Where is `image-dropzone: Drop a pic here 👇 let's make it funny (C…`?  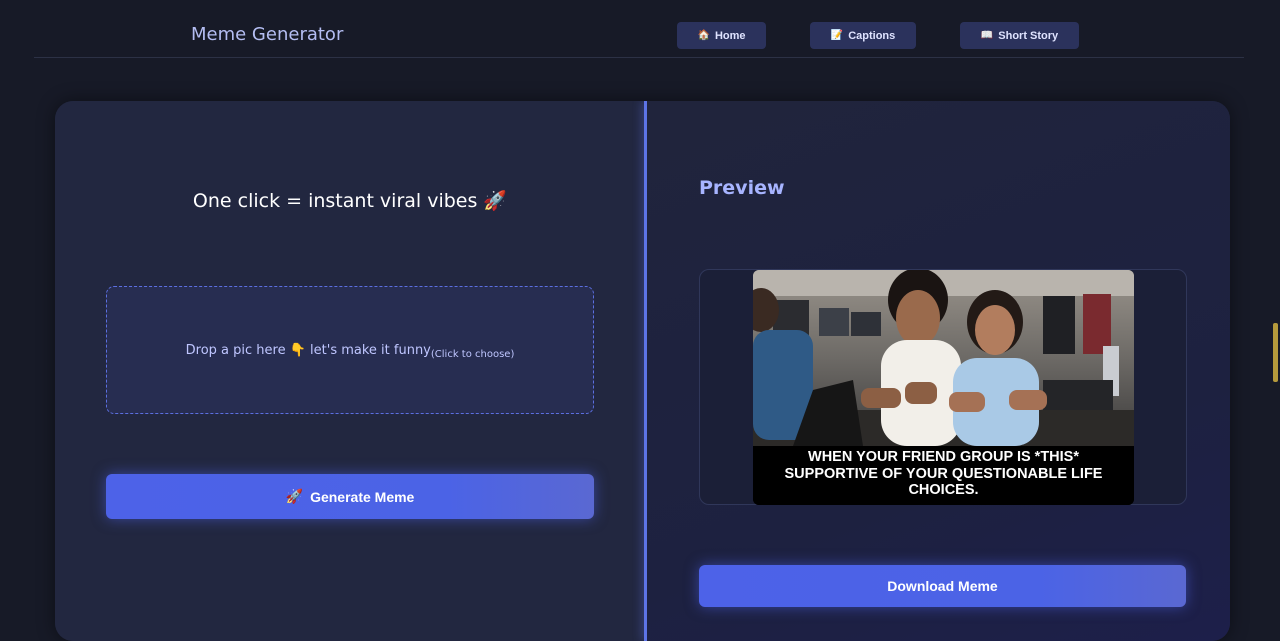 image-dropzone: Drop a pic here 👇 let's make it funny (C… is located at coordinates (350, 350).